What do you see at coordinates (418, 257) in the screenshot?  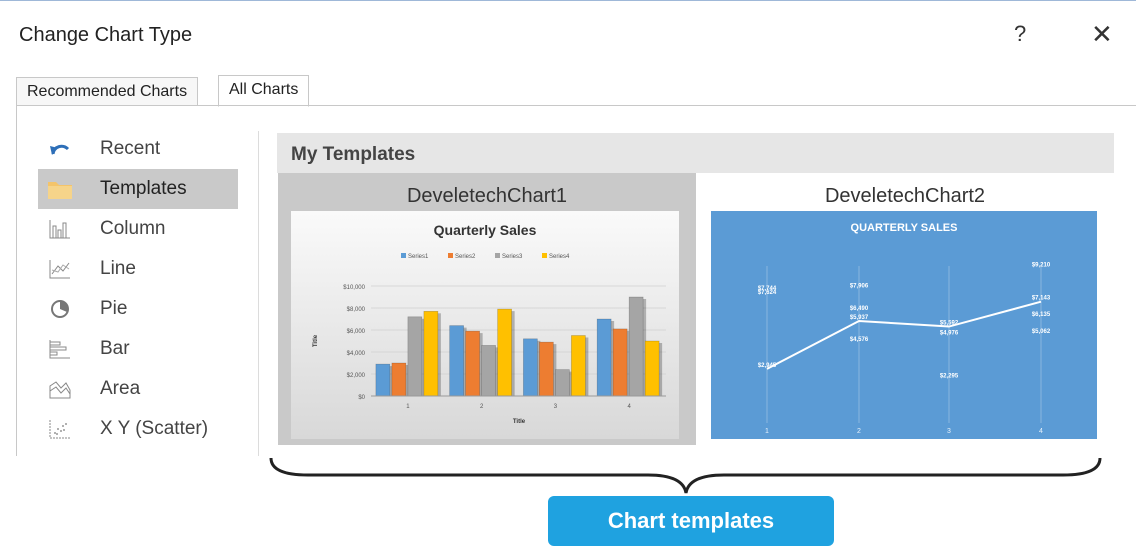 I see `legend-label: Series1` at bounding box center [418, 257].